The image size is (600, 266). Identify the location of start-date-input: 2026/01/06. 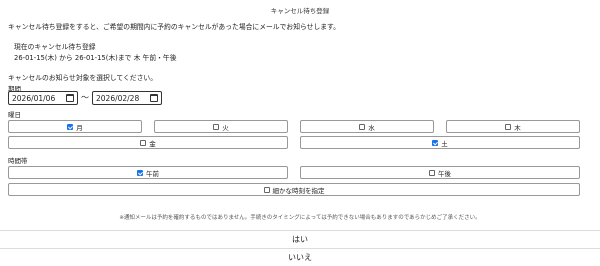
(43, 98).